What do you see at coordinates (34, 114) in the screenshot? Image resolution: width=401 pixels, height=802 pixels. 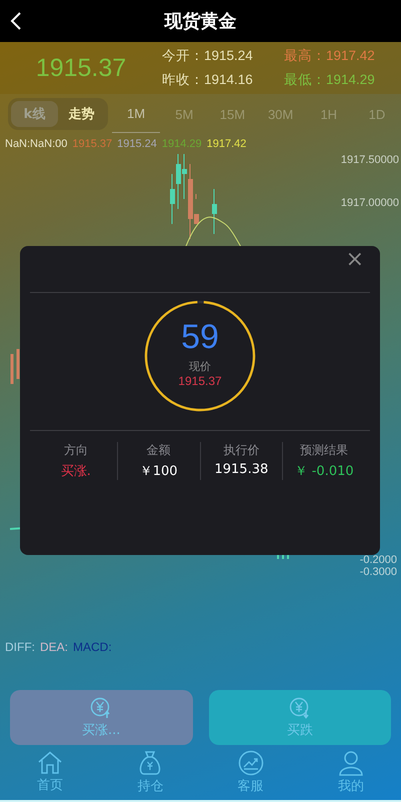 I see `chart-mode-tab: k线` at bounding box center [34, 114].